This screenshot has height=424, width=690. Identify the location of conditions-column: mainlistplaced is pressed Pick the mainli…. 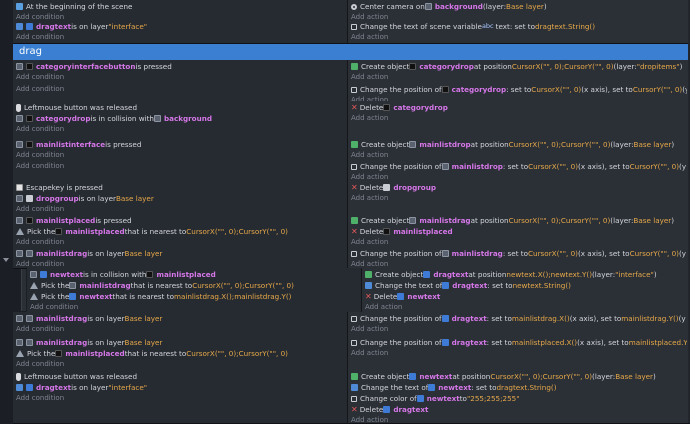
(180, 230).